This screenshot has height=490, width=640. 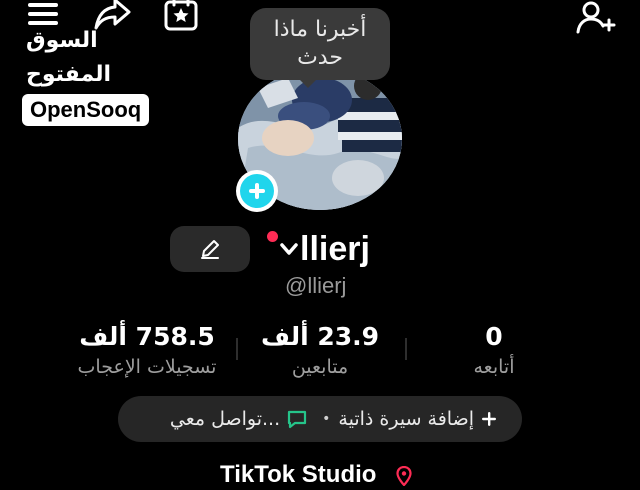 I want to click on likes-label: تسجيلات الإعجاب, so click(x=147, y=367).